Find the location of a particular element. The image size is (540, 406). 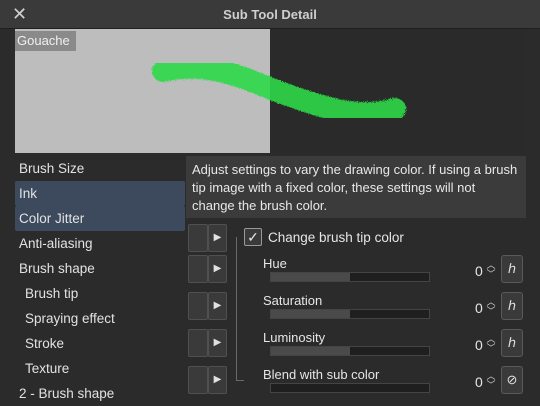

disabled-icon: ⊘ is located at coordinates (512, 380).